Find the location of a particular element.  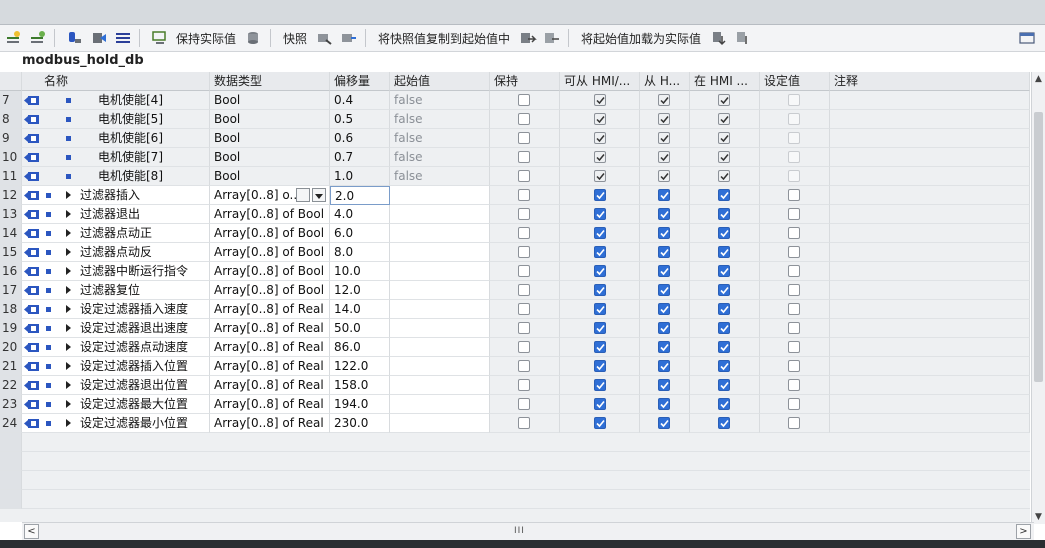

offset-cell: 2.0 is located at coordinates (360, 195).